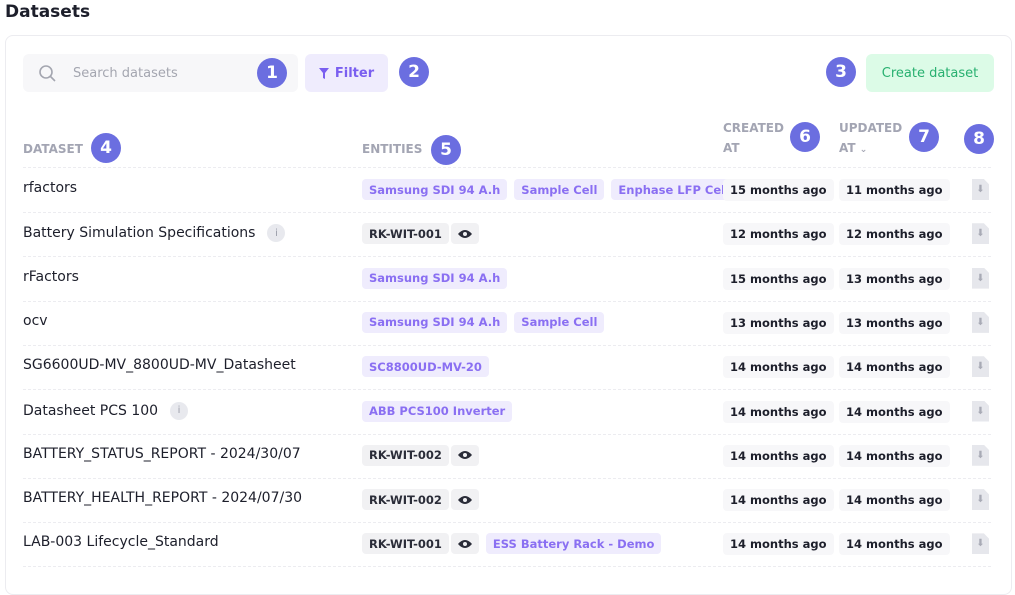 The height and width of the screenshot is (595, 1015). What do you see at coordinates (894, 234) in the screenshot?
I see `updated-at: 12 months ago` at bounding box center [894, 234].